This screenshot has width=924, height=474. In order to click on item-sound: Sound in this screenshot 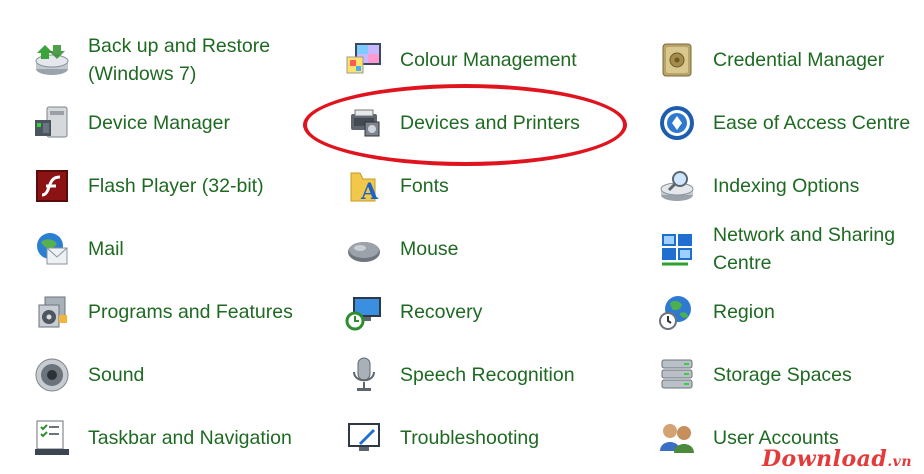, I will do `click(88, 375)`.